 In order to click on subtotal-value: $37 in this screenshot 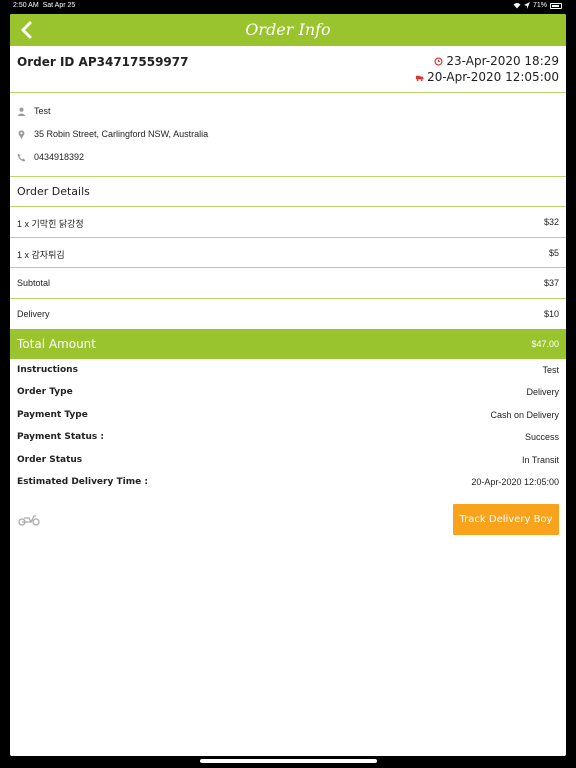, I will do `click(551, 283)`.